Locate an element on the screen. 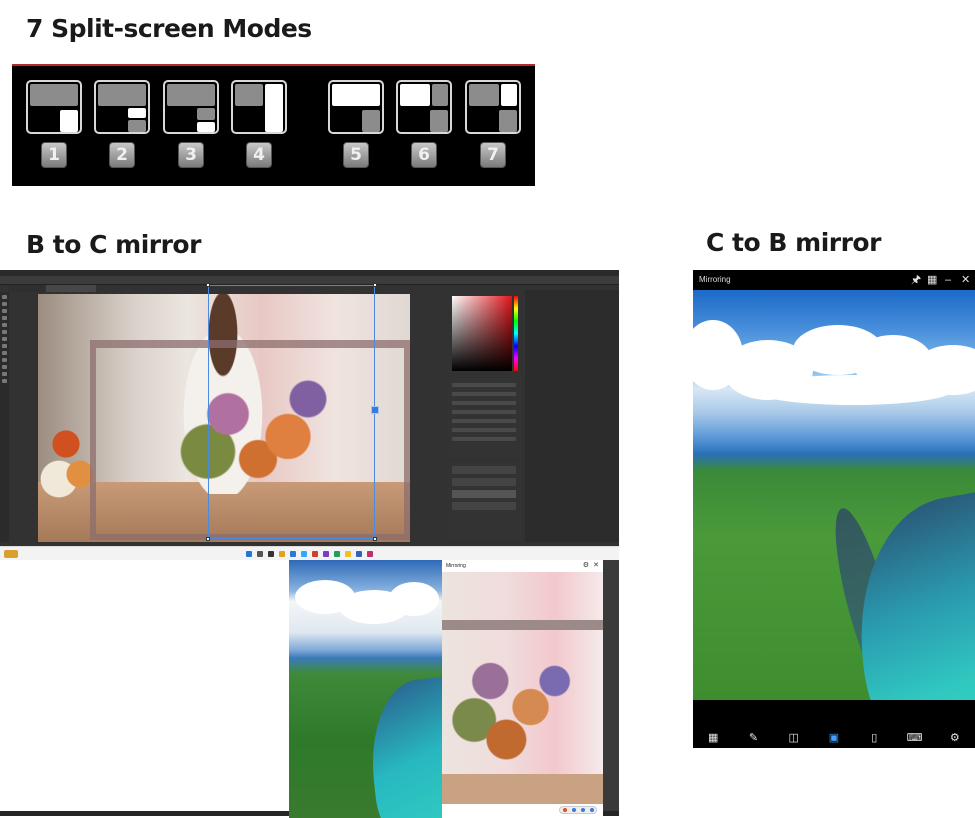 Image resolution: width=975 pixels, height=818 pixels. edge-icon is located at coordinates (293, 553).